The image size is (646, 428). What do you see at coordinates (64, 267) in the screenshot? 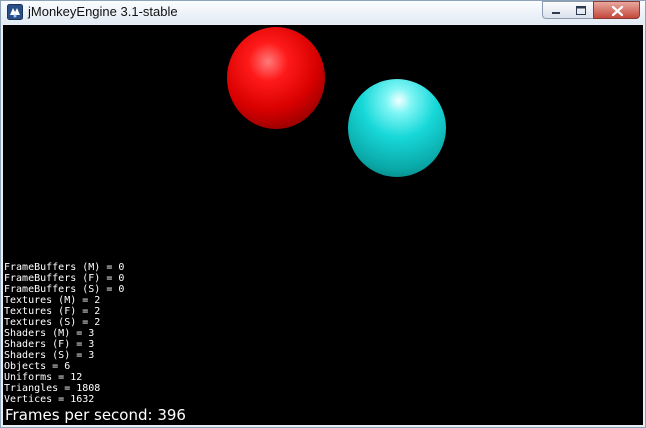
I see `stat-line: FrameBuffers (M) = 0` at bounding box center [64, 267].